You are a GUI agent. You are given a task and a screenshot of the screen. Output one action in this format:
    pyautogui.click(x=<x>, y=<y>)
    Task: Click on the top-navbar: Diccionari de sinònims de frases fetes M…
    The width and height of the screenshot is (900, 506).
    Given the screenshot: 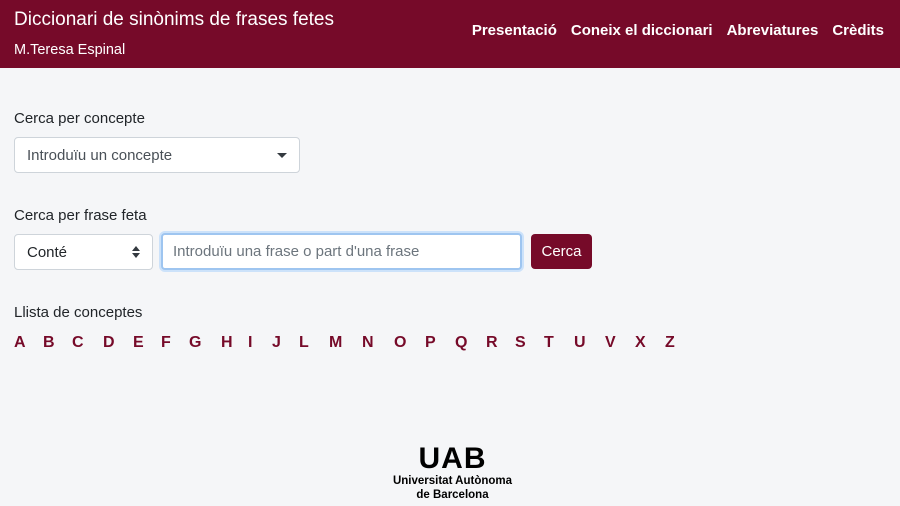 What is the action you would take?
    pyautogui.click(x=450, y=34)
    